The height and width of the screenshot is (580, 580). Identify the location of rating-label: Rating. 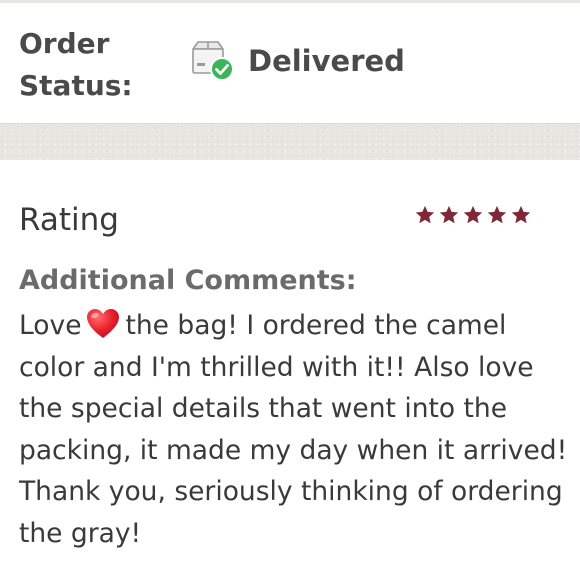
(69, 220).